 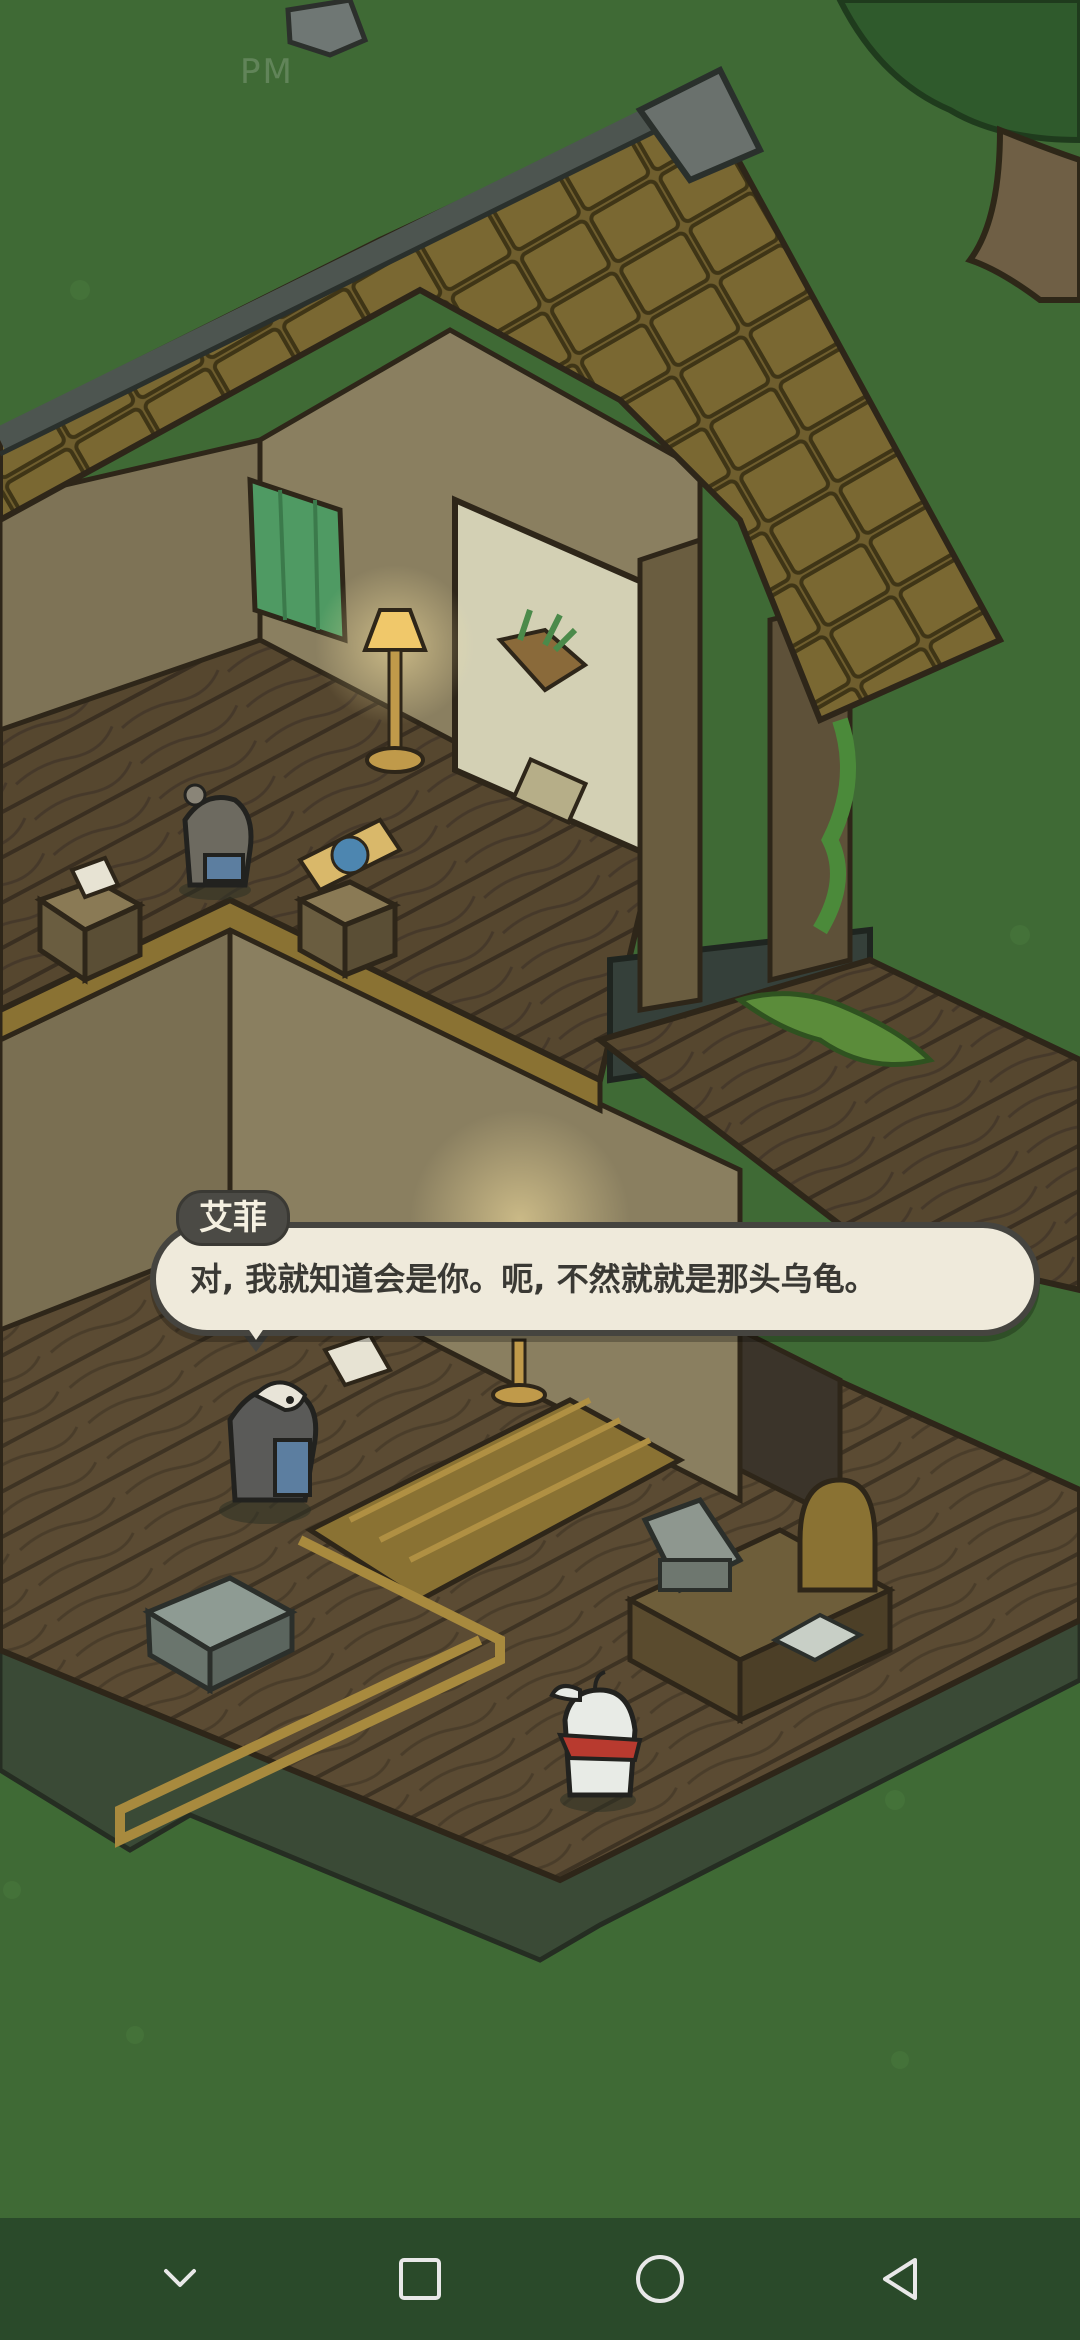 I want to click on dialog-bubble: 对, 我就知道会是你。呃, 不然就就是那头乌龟。, so click(x=595, y=1279).